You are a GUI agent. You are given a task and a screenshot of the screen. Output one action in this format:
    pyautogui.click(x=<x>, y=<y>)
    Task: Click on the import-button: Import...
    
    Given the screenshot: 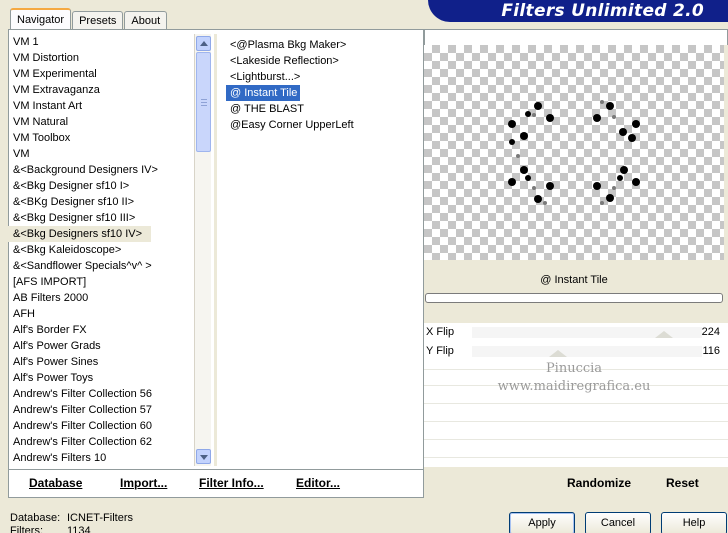 What is the action you would take?
    pyautogui.click(x=143, y=483)
    